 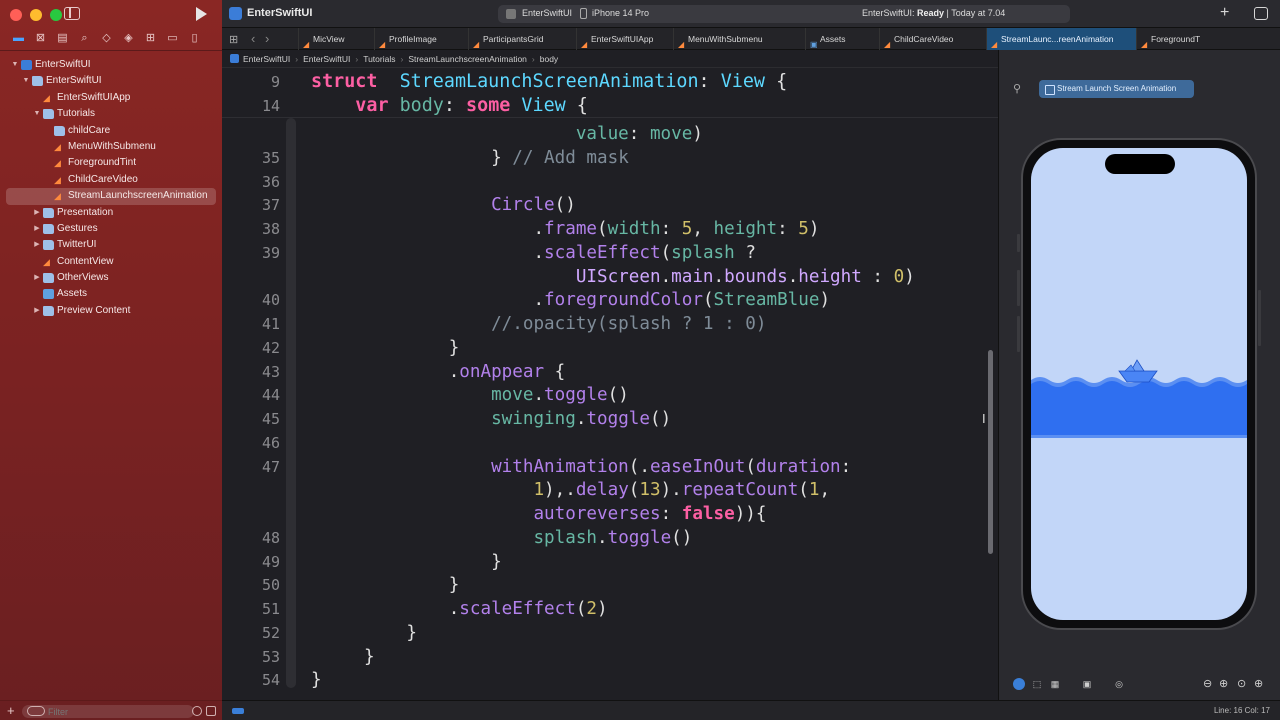 What do you see at coordinates (467, 59) in the screenshot?
I see `breadcrumb-item: StreamLaunchscreenAnimation` at bounding box center [467, 59].